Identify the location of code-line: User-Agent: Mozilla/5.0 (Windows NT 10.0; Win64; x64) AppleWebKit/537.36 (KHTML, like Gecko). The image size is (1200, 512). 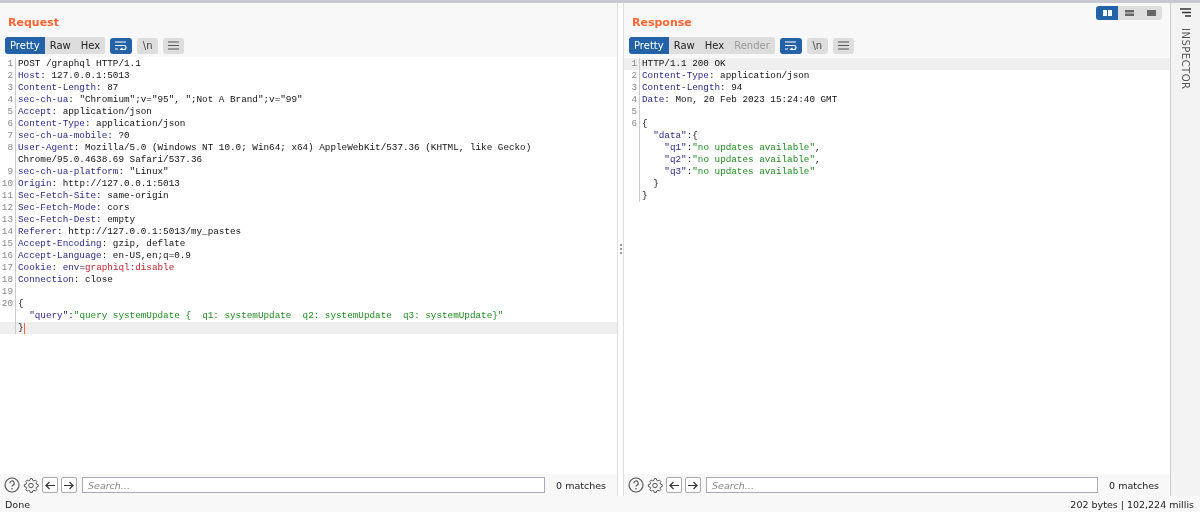
(275, 148).